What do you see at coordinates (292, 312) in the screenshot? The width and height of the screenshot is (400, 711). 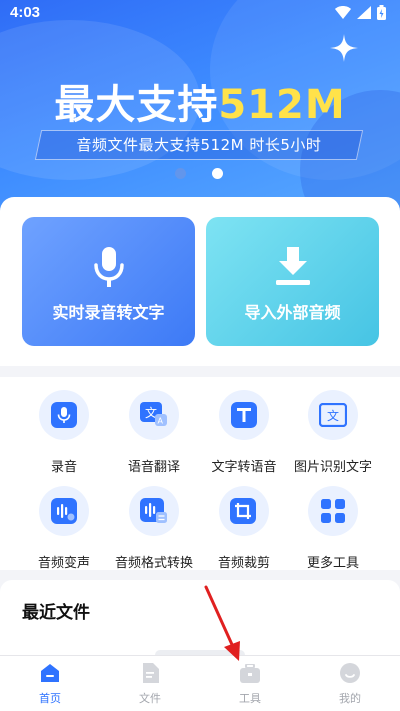 I see `import-audio-label: 导入外部音频` at bounding box center [292, 312].